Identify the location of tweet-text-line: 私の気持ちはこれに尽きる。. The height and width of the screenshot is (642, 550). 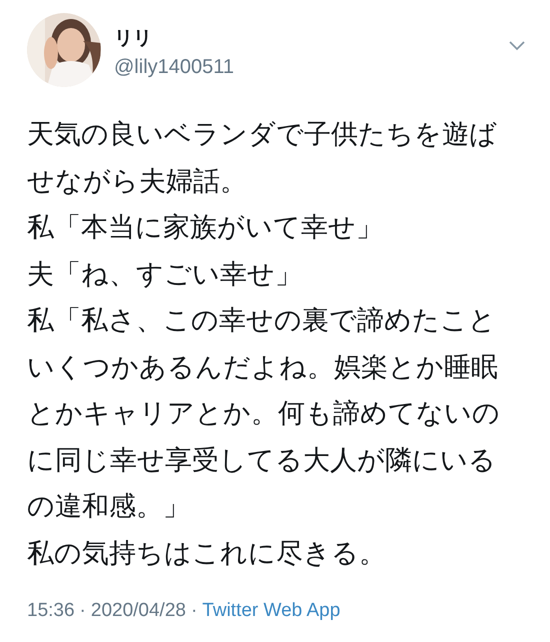
(207, 553).